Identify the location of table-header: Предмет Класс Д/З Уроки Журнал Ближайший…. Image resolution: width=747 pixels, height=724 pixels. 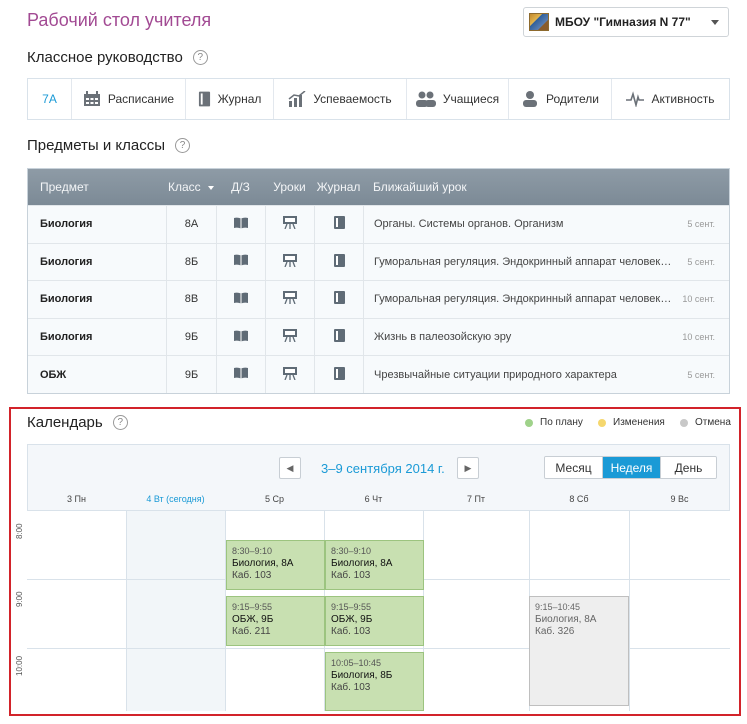
(378, 187).